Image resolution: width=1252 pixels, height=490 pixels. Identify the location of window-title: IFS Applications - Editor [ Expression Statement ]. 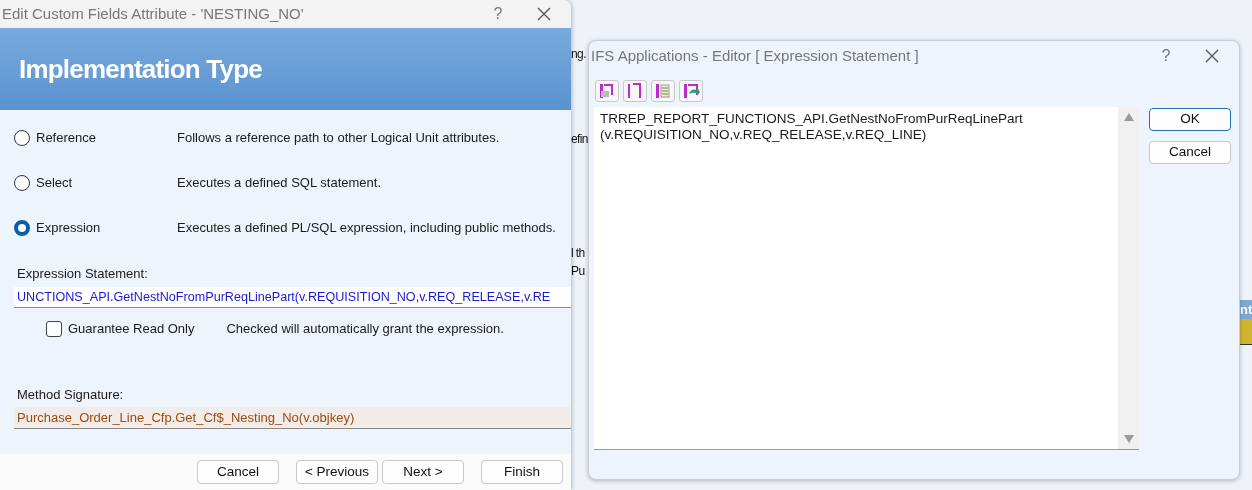
(755, 55).